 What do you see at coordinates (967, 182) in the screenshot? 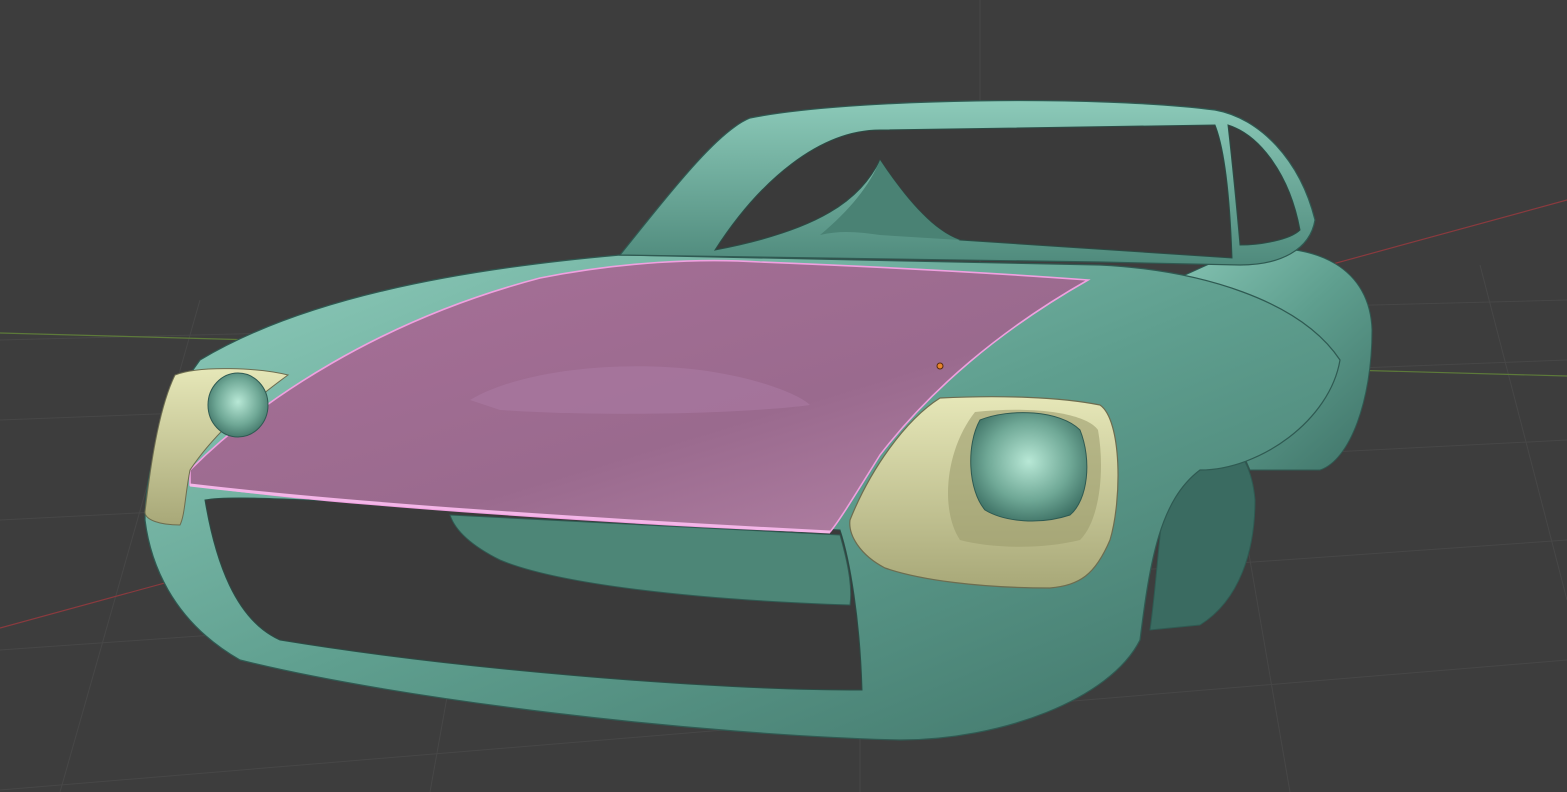
I see `car-roof` at bounding box center [967, 182].